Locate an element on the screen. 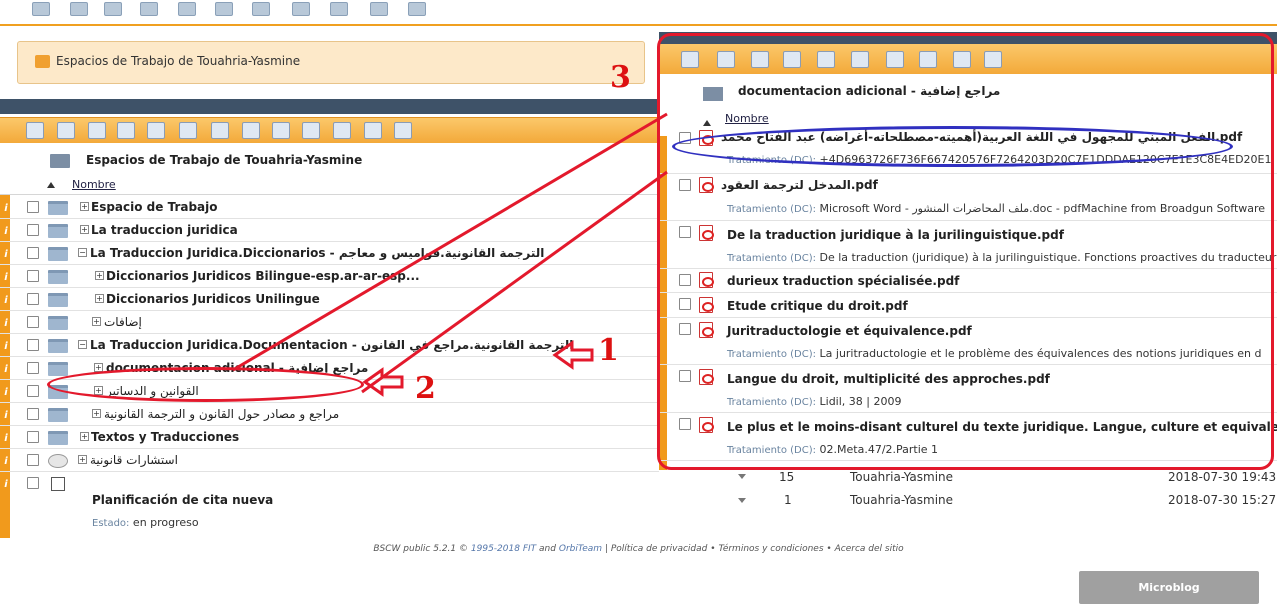  footer-years-link: 1995-2018 is located at coordinates (495, 549).